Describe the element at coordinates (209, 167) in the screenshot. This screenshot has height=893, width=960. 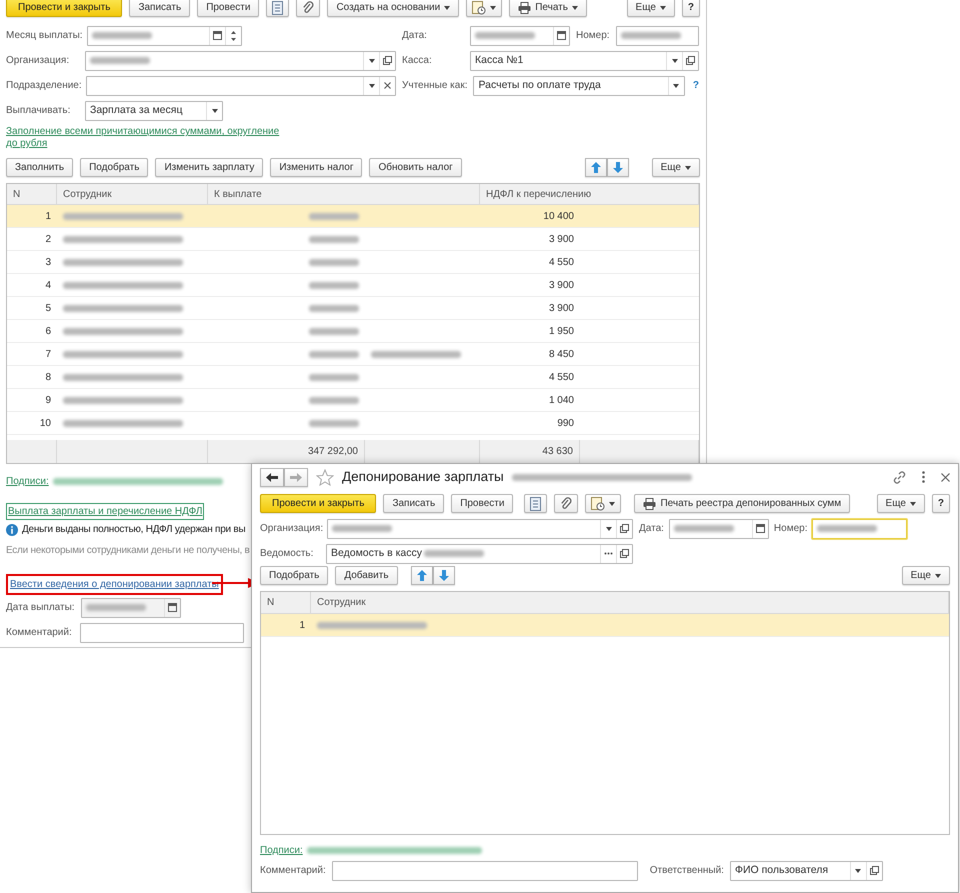
I see `toolbar-button: Изменить зарплату` at that location.